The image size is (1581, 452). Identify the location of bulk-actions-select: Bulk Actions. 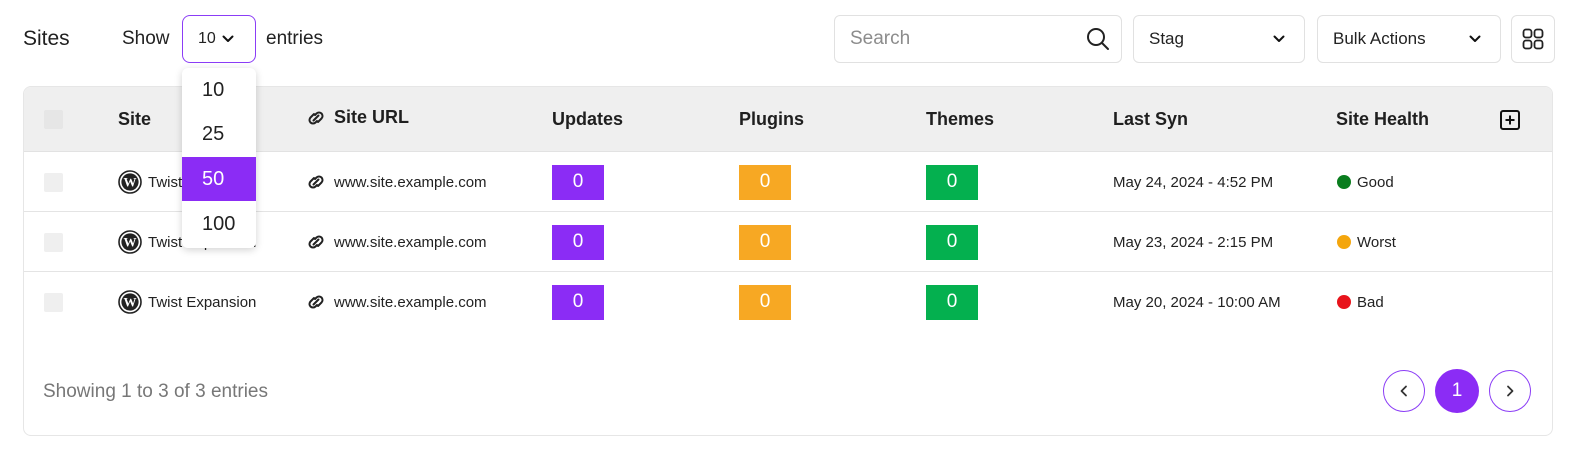
(1409, 39).